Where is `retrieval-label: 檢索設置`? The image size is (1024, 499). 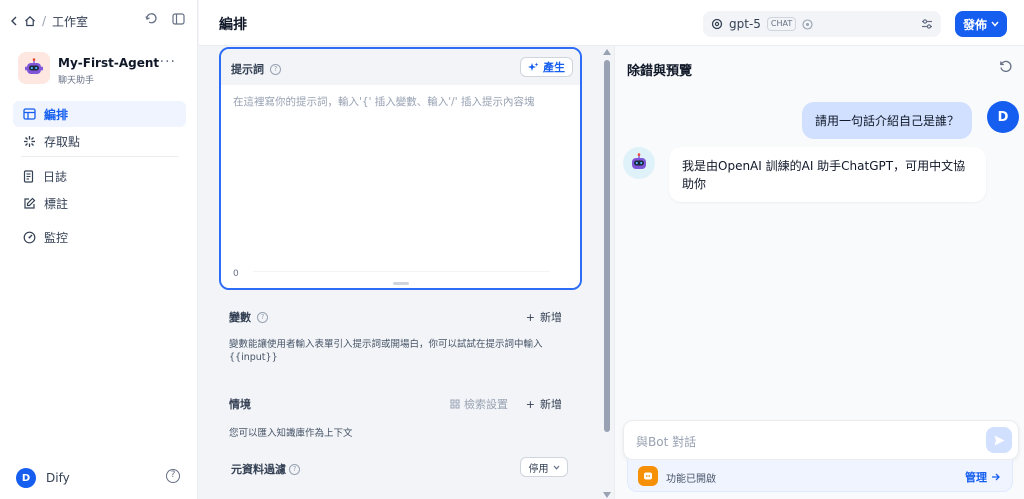
retrieval-label: 檢索設置 is located at coordinates (486, 404).